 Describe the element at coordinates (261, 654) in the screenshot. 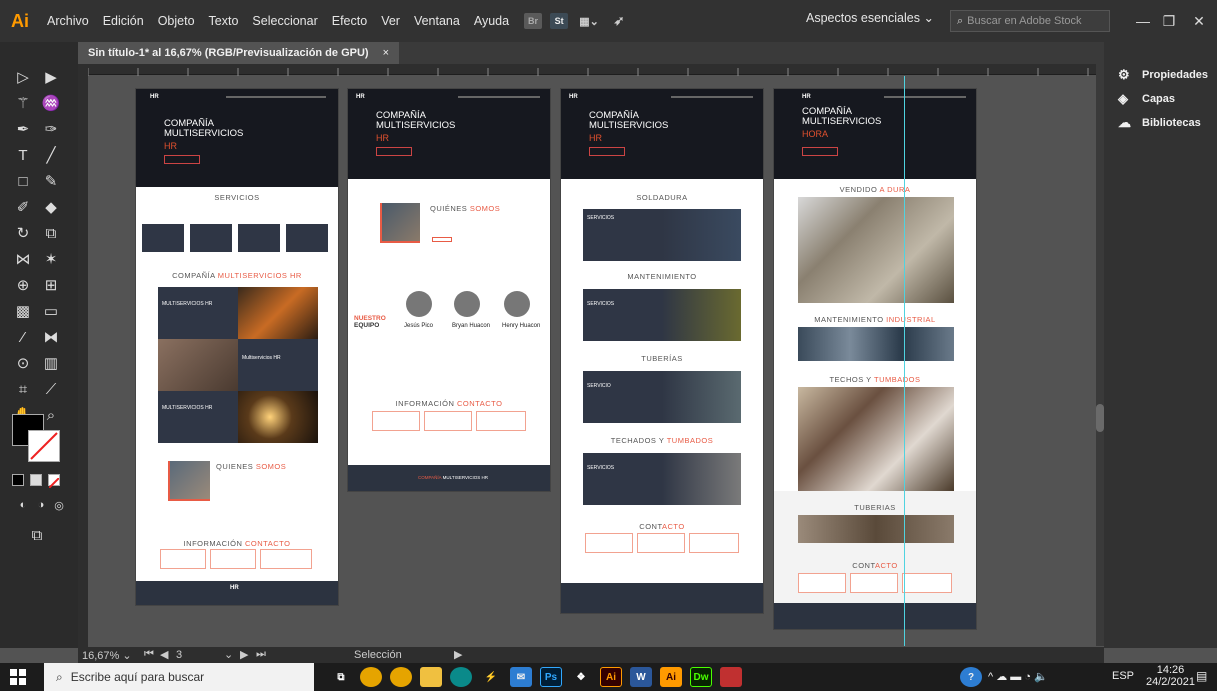

I see `last-artboard-icon: ⏭` at that location.